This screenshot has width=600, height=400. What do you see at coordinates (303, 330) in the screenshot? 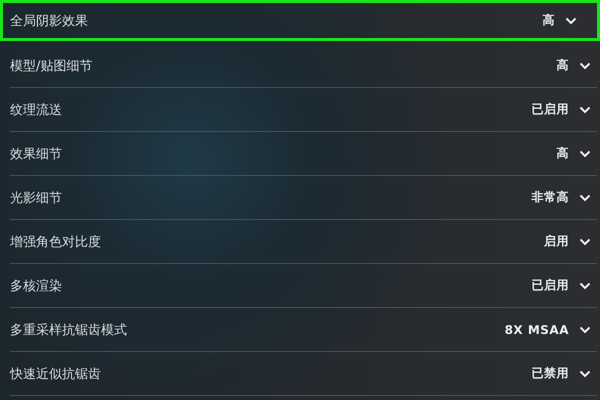
I see `setting-dropdown: 多重采样抗锯齿模式 8X MSAA` at bounding box center [303, 330].